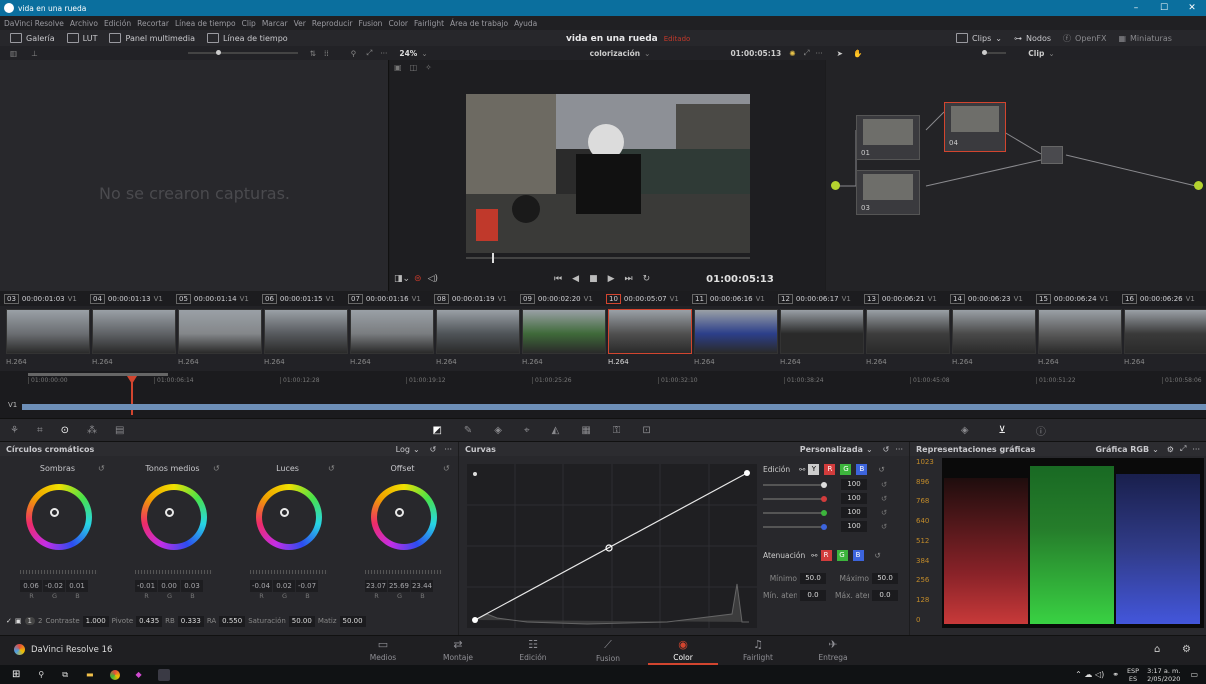 The height and width of the screenshot is (684, 1206). What do you see at coordinates (34, 23) in the screenshot?
I see `menu-item-davinci: DaVinci Resolve` at bounding box center [34, 23].